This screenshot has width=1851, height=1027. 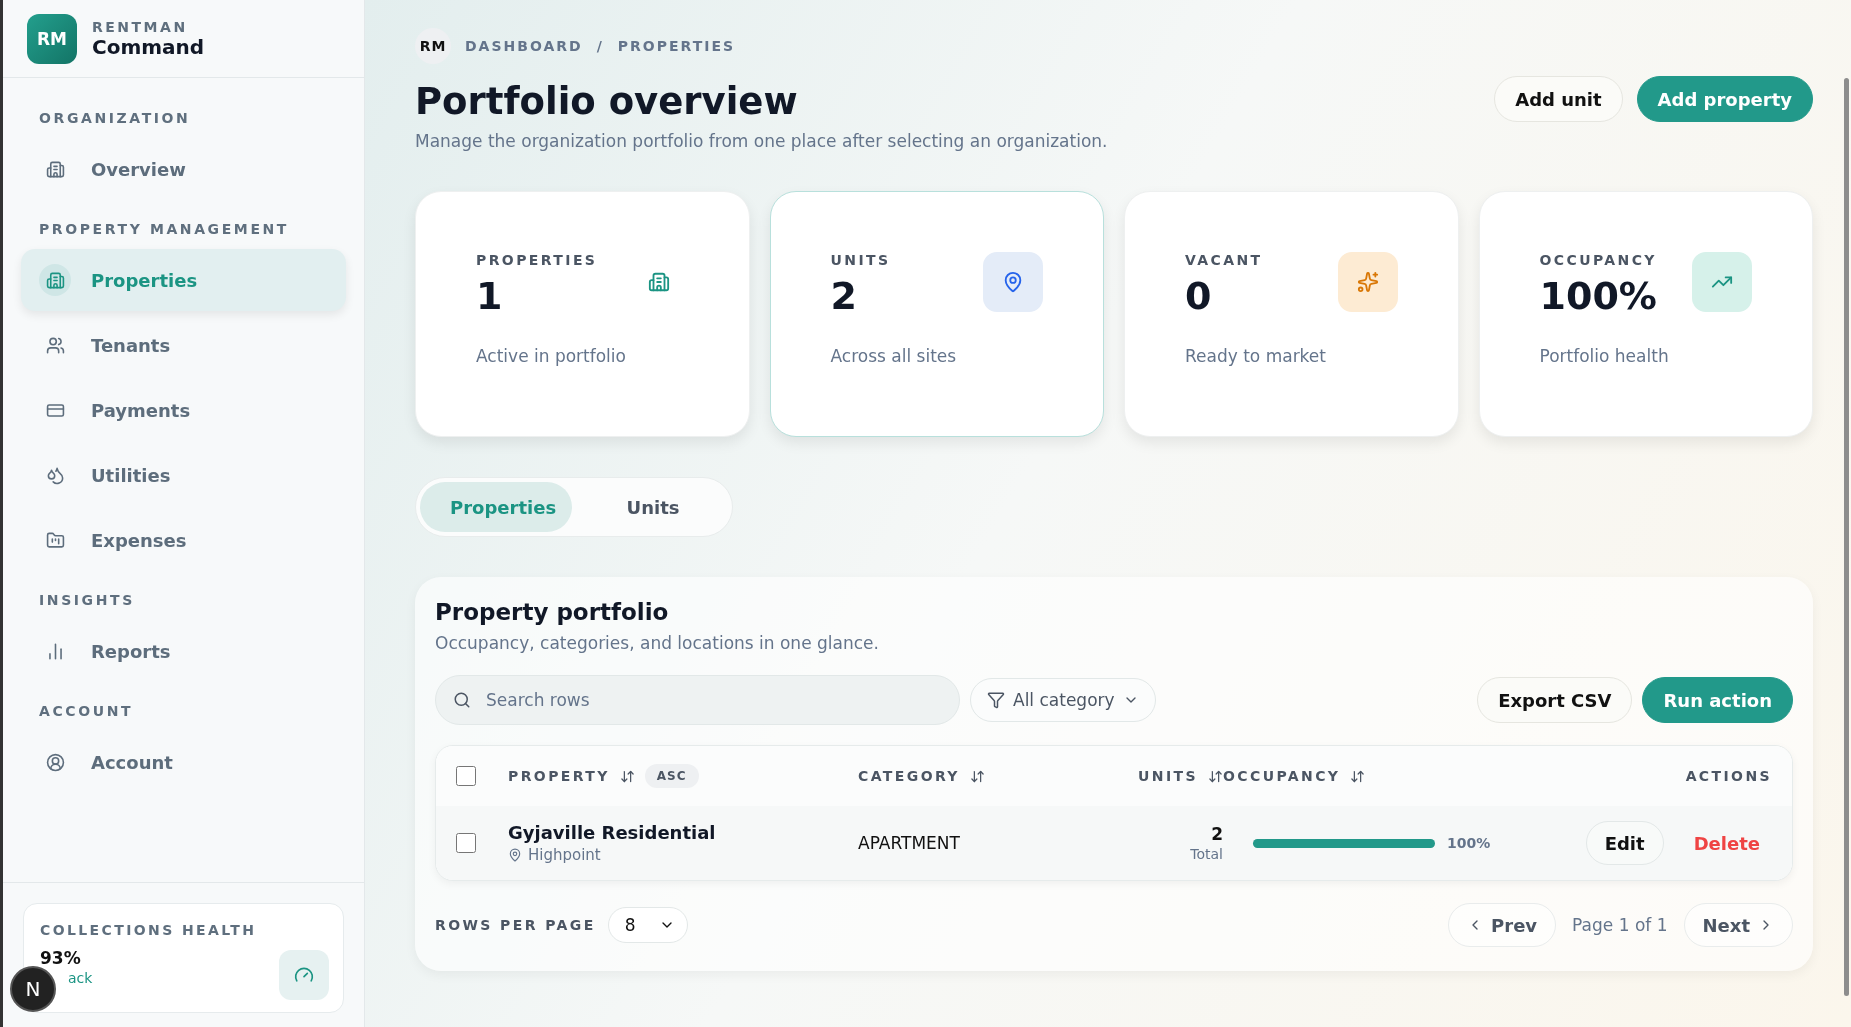 I want to click on sidebar-item: Expenses, so click(x=183, y=540).